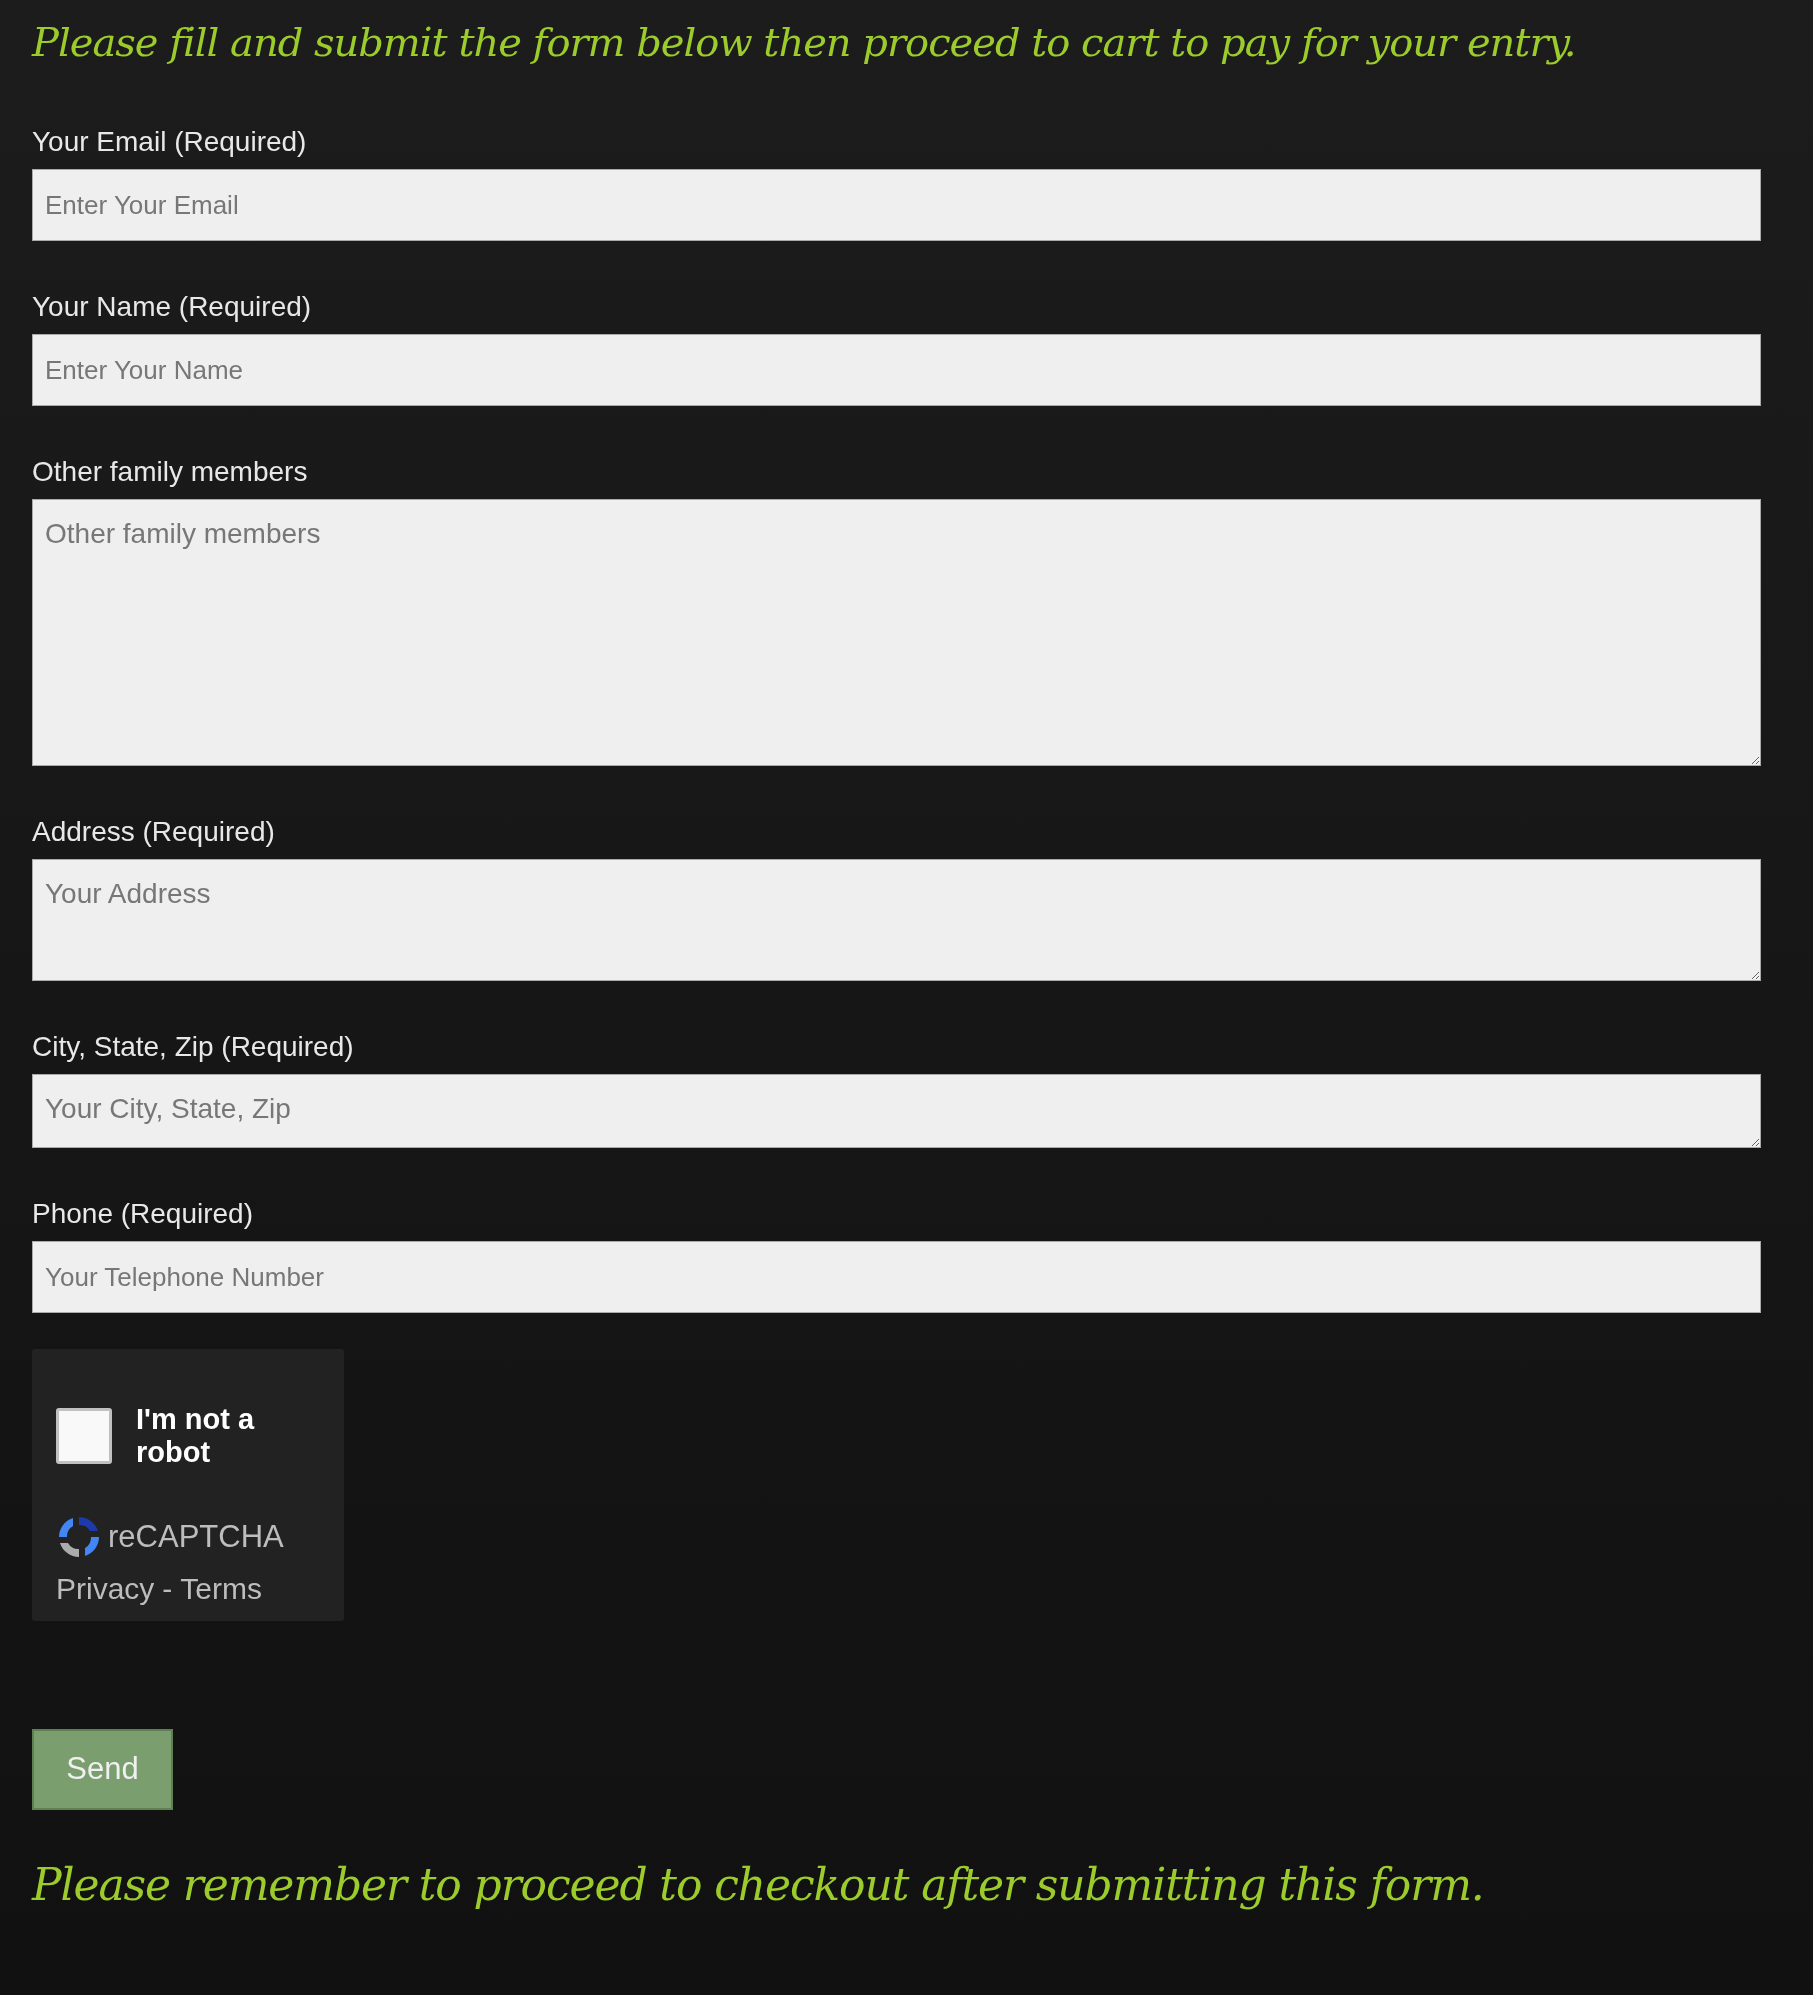 The image size is (1813, 1995). What do you see at coordinates (172, 307) in the screenshot?
I see `field-label: Your Name (Required)` at bounding box center [172, 307].